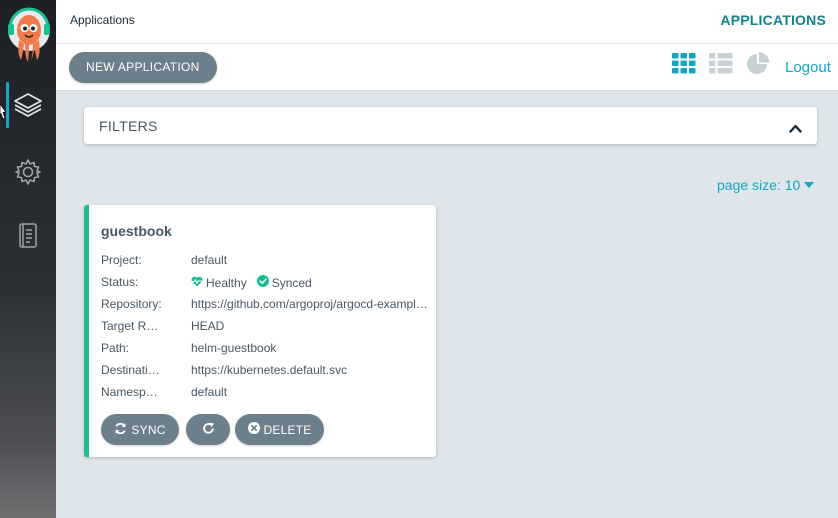 This screenshot has height=518, width=838. What do you see at coordinates (208, 326) in the screenshot?
I see `field-value: HEAD` at bounding box center [208, 326].